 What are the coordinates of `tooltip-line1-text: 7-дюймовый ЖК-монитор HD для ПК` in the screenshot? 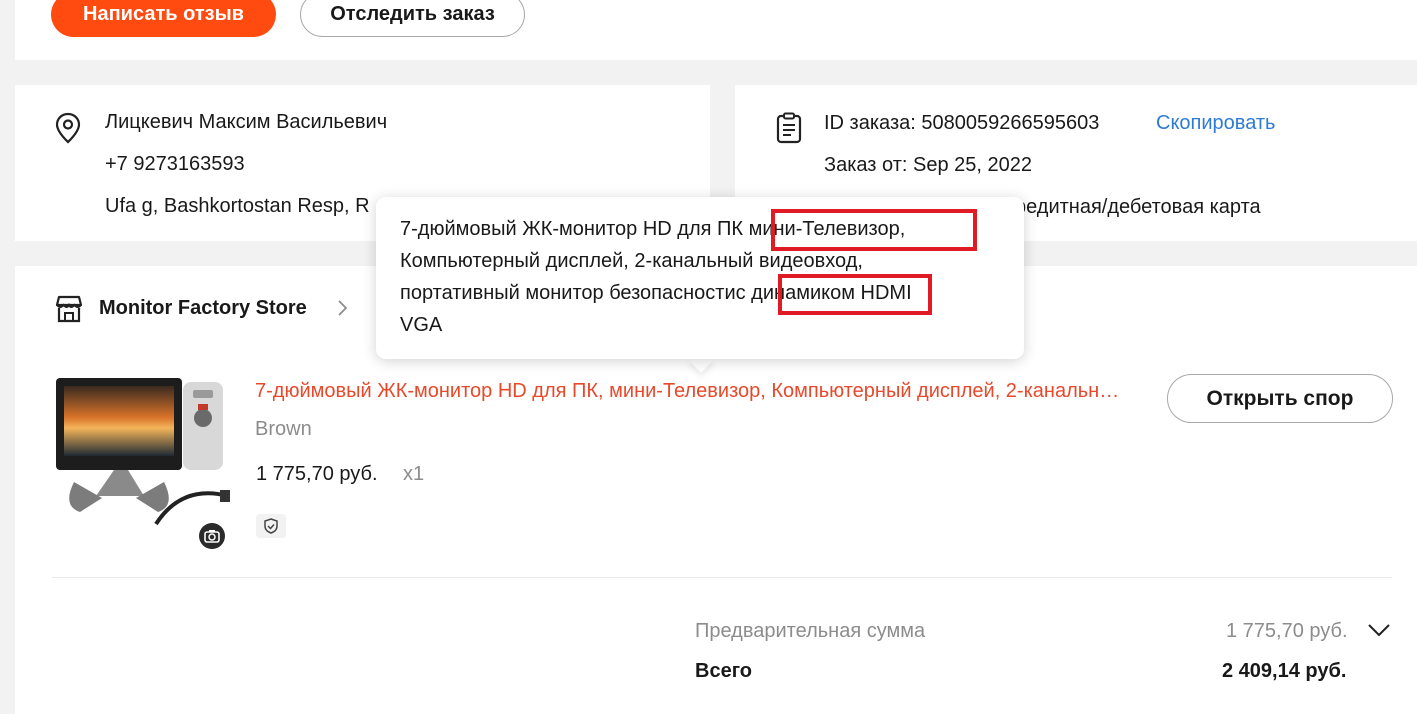 It's located at (572, 229).